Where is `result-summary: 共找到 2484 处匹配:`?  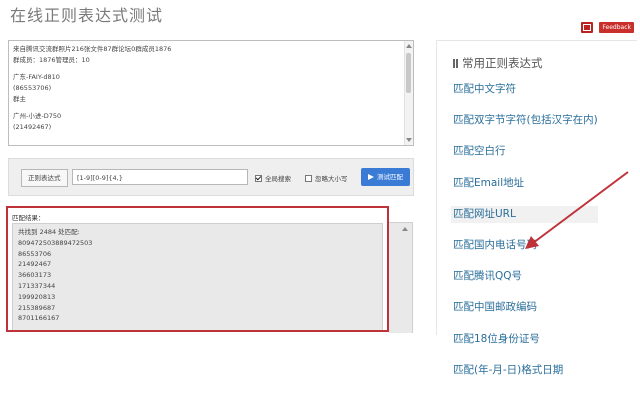
result-summary: 共找到 2484 处匹配: is located at coordinates (49, 232).